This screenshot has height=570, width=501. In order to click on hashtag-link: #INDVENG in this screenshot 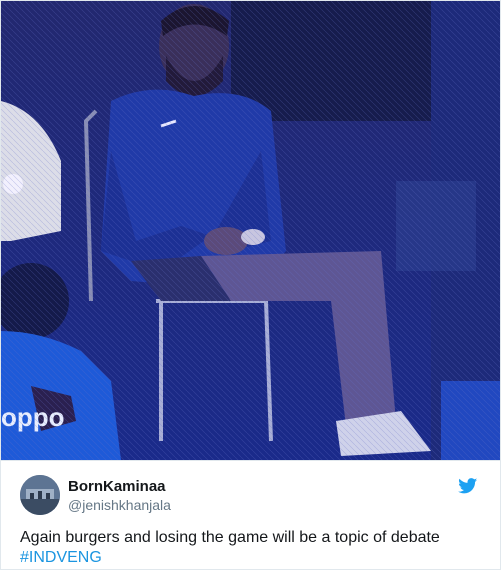, I will do `click(255, 558)`.